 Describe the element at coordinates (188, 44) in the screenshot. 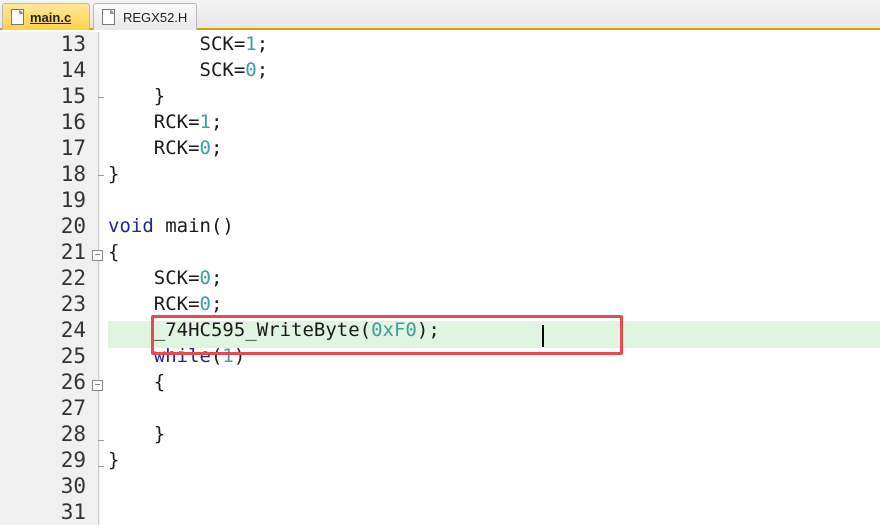

I see `code-text: SCK=1;` at that location.